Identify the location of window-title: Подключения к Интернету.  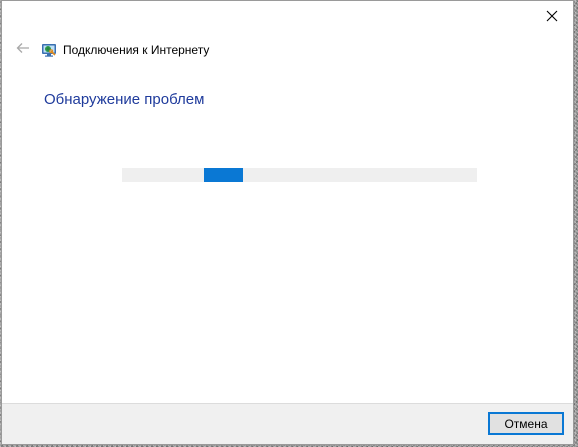
(136, 50).